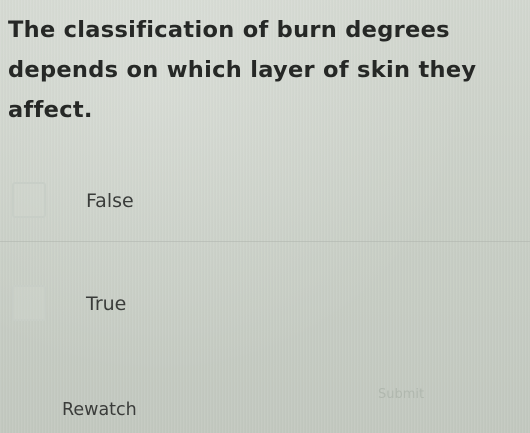 The image size is (530, 433). What do you see at coordinates (99, 410) in the screenshot?
I see `rewatch-button: Rewatch` at bounding box center [99, 410].